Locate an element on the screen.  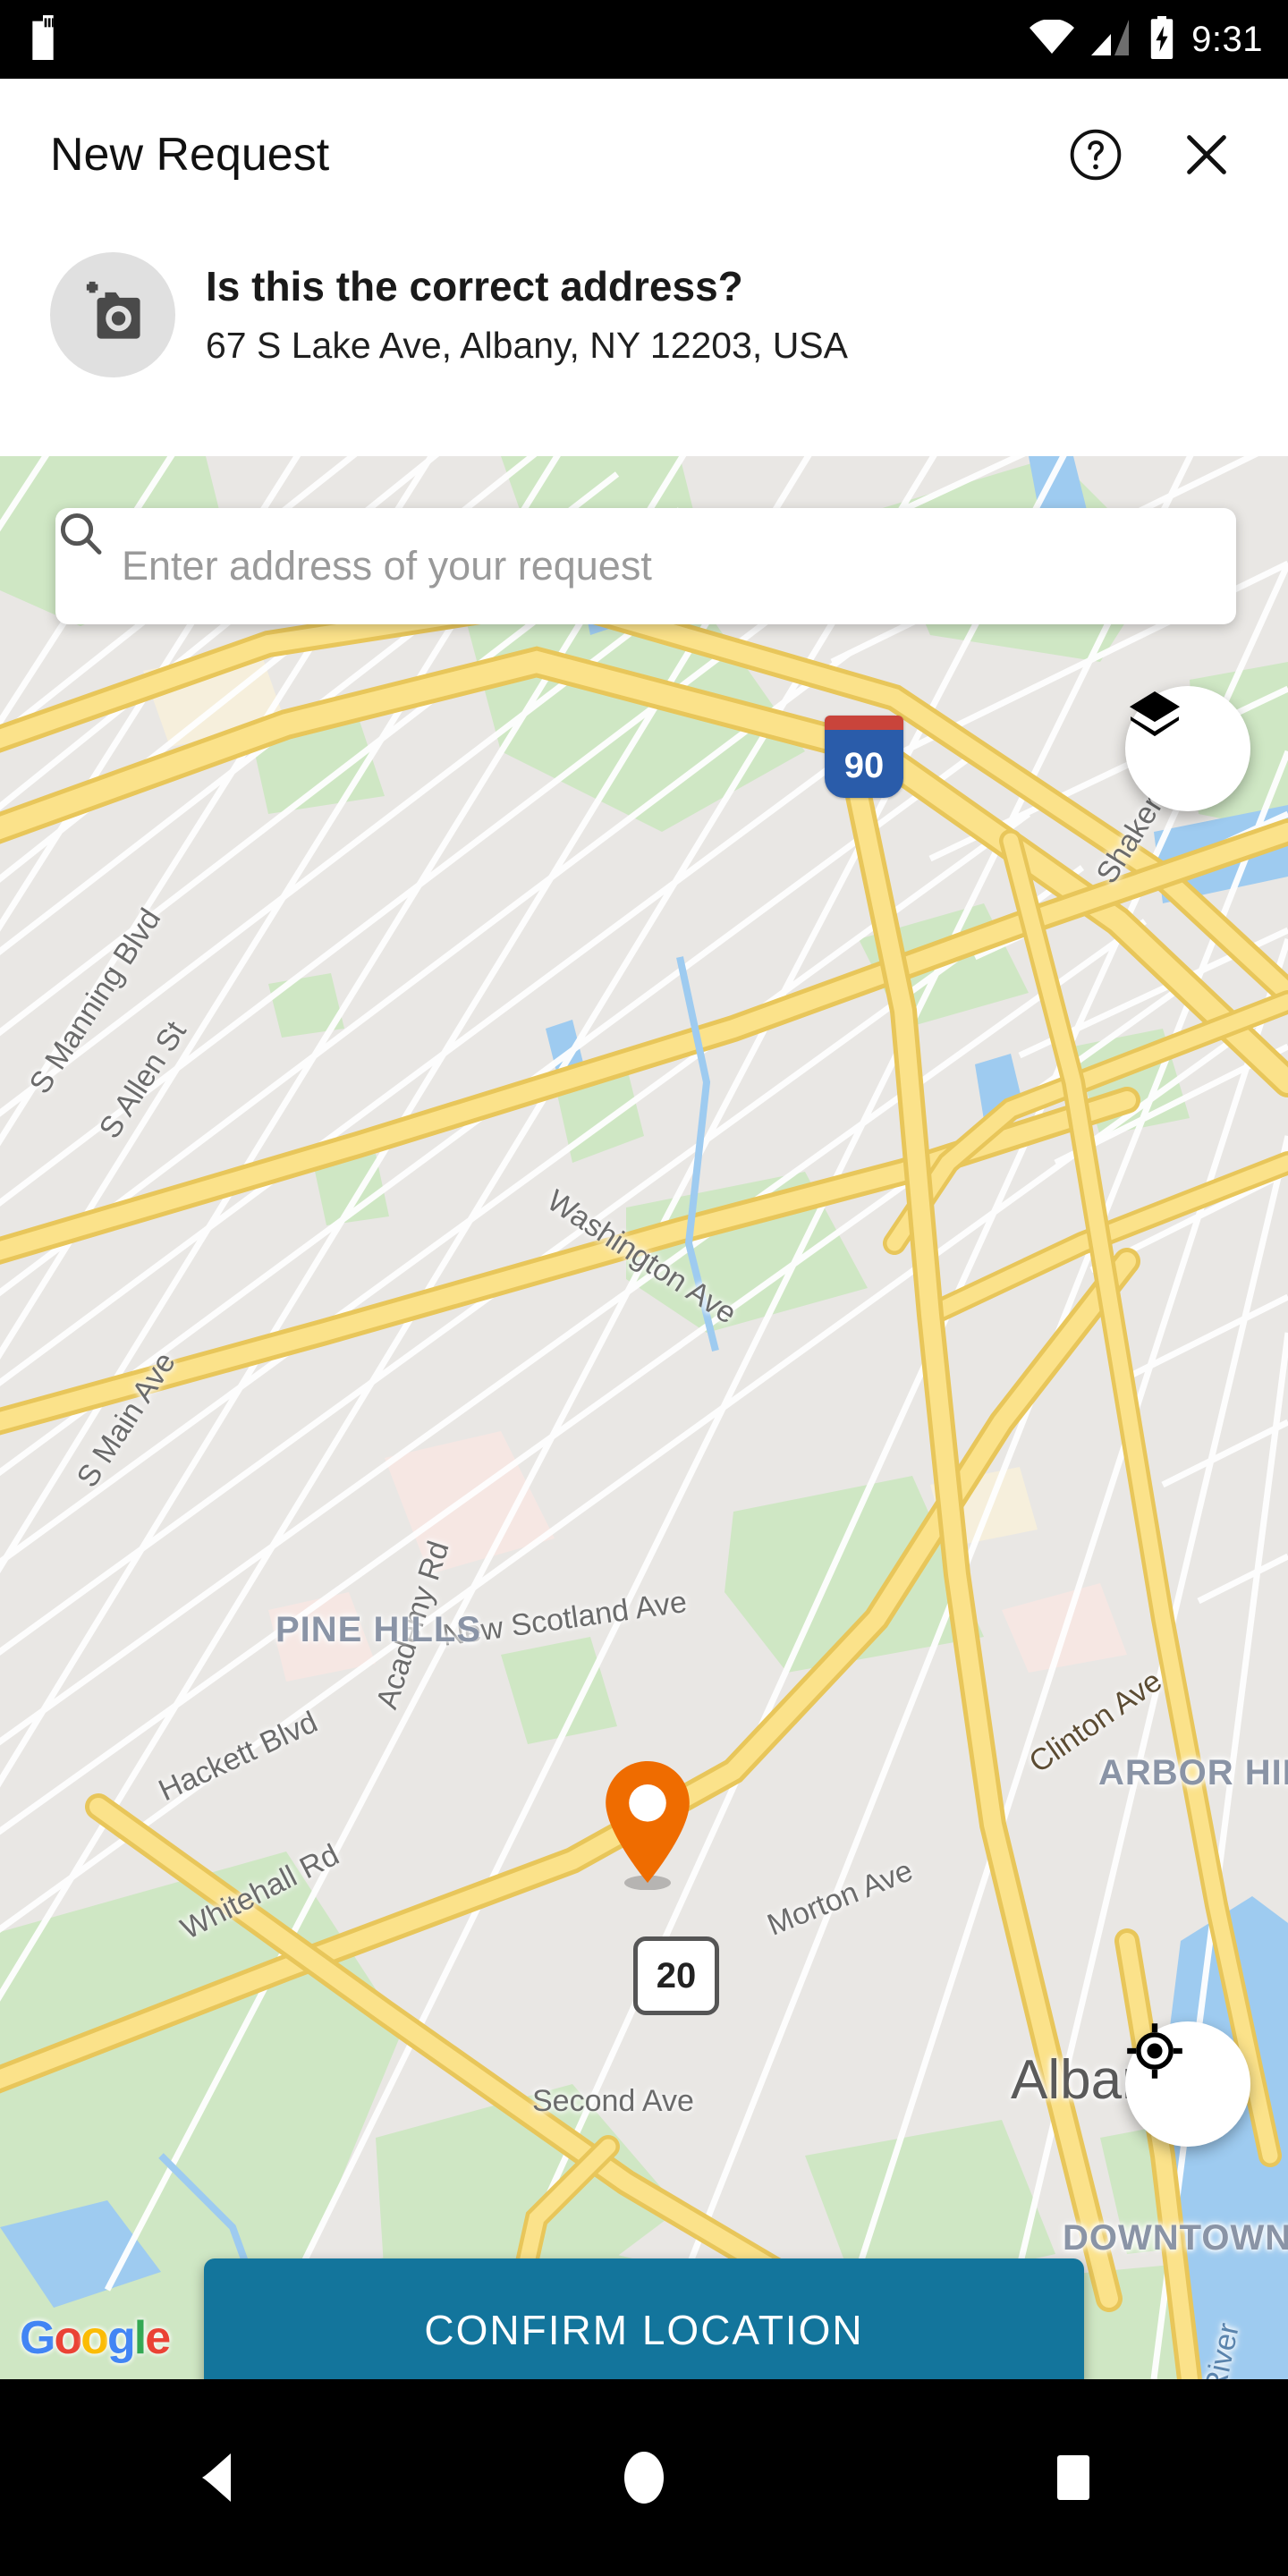
recents-square-icon is located at coordinates (1073, 2477).